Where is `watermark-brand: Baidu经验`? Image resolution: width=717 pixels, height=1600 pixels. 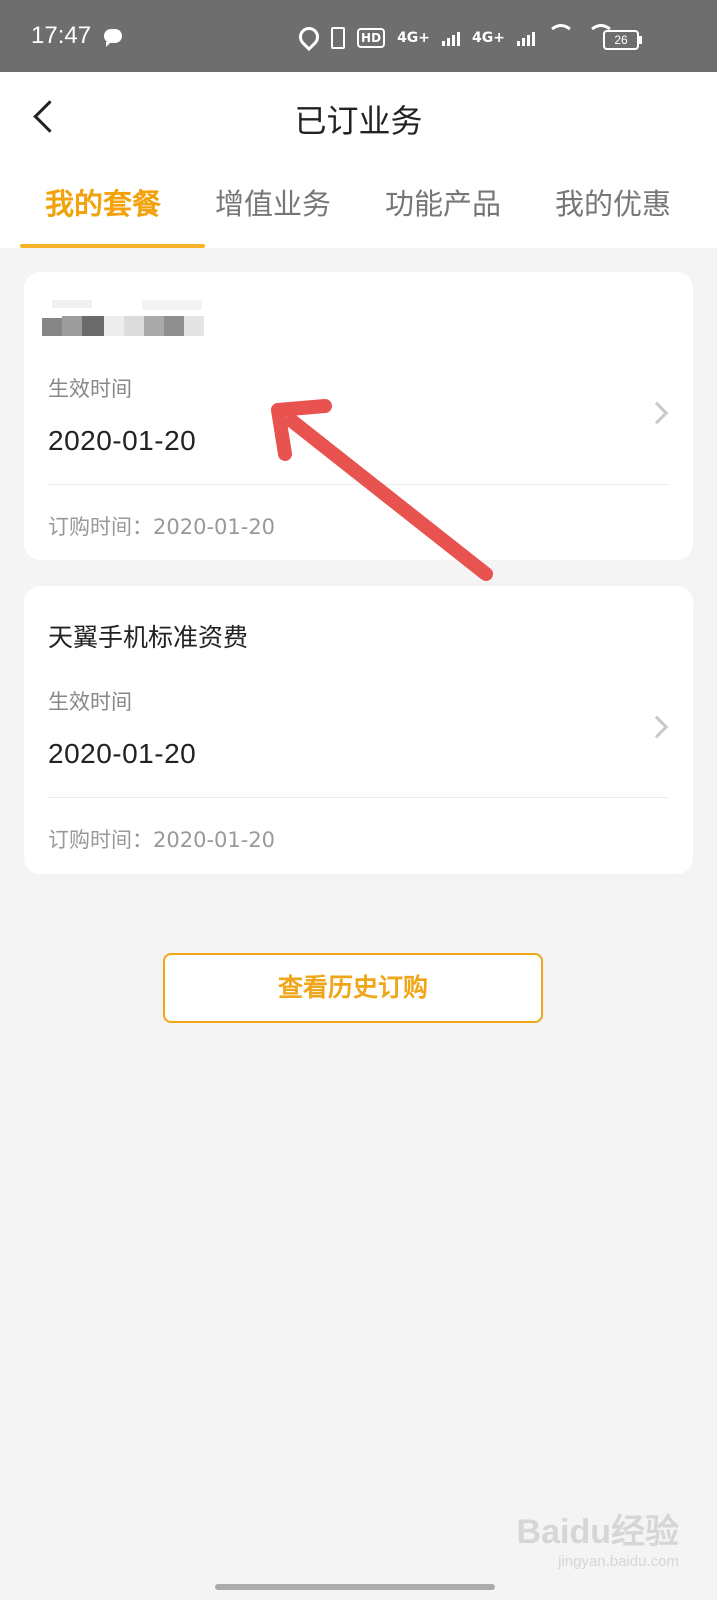
watermark-brand: Baidu经验 is located at coordinates (597, 1532).